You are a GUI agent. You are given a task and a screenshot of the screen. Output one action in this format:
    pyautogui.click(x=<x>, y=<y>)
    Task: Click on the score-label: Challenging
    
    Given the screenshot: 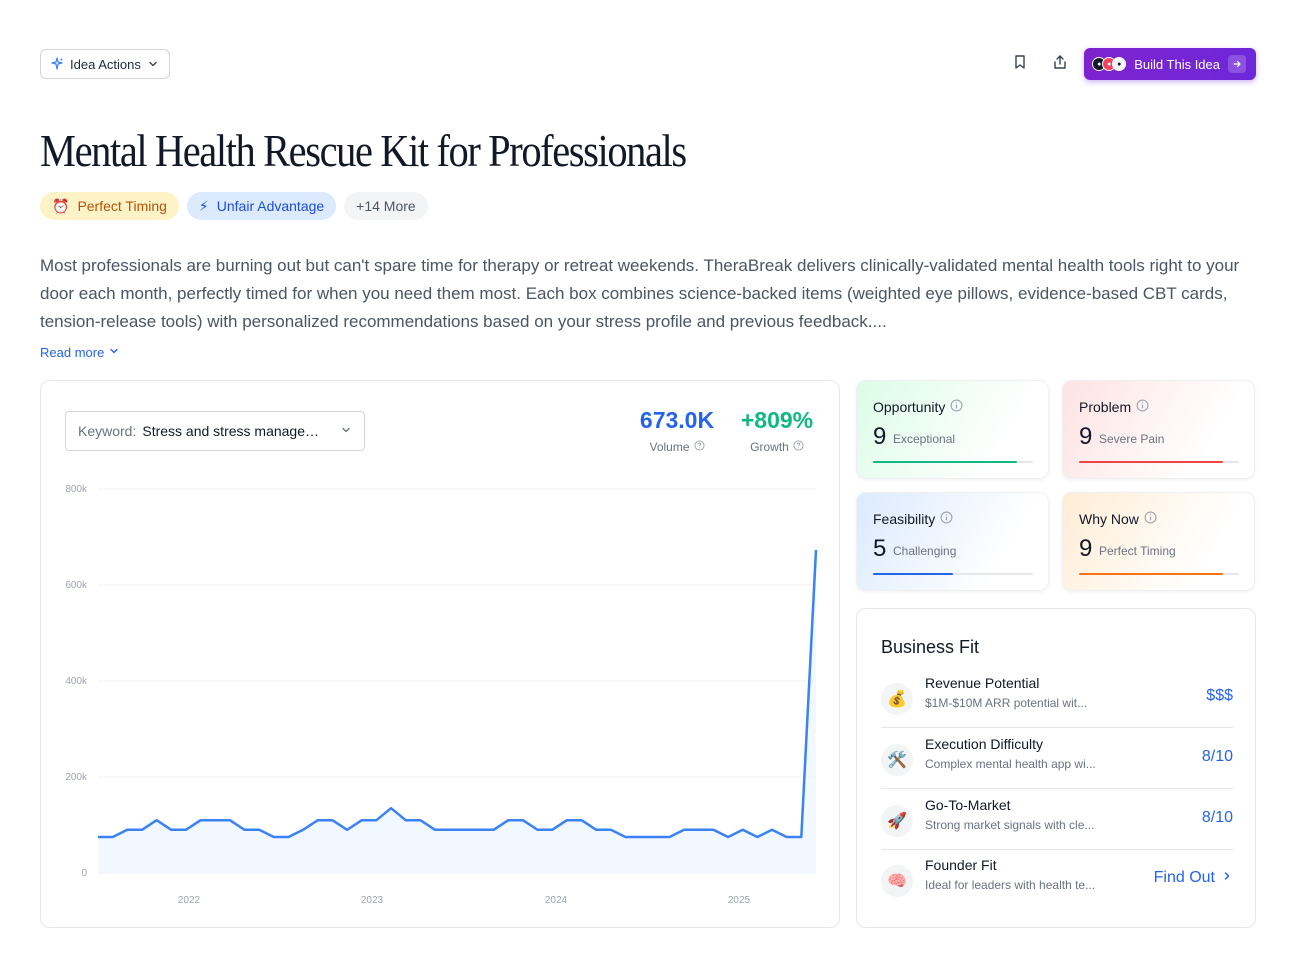 What is the action you would take?
    pyautogui.click(x=925, y=551)
    